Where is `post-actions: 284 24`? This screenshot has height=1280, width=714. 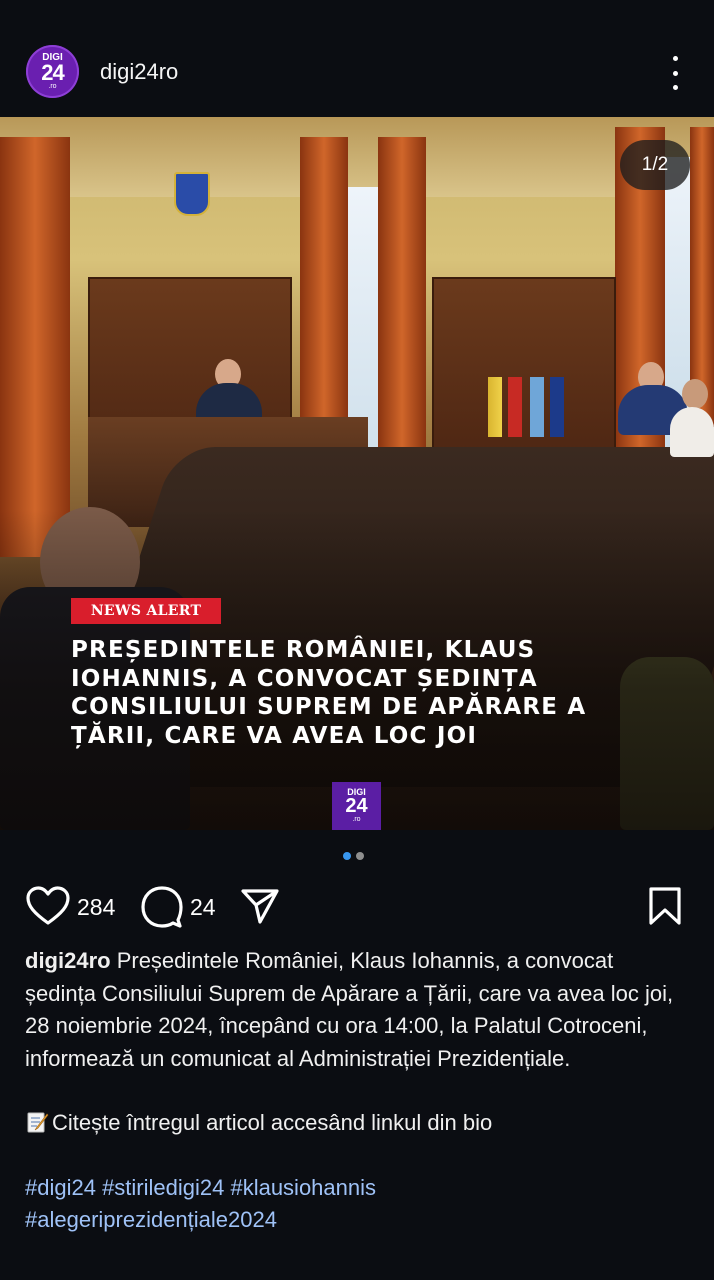
post-actions: 284 24 is located at coordinates (357, 906).